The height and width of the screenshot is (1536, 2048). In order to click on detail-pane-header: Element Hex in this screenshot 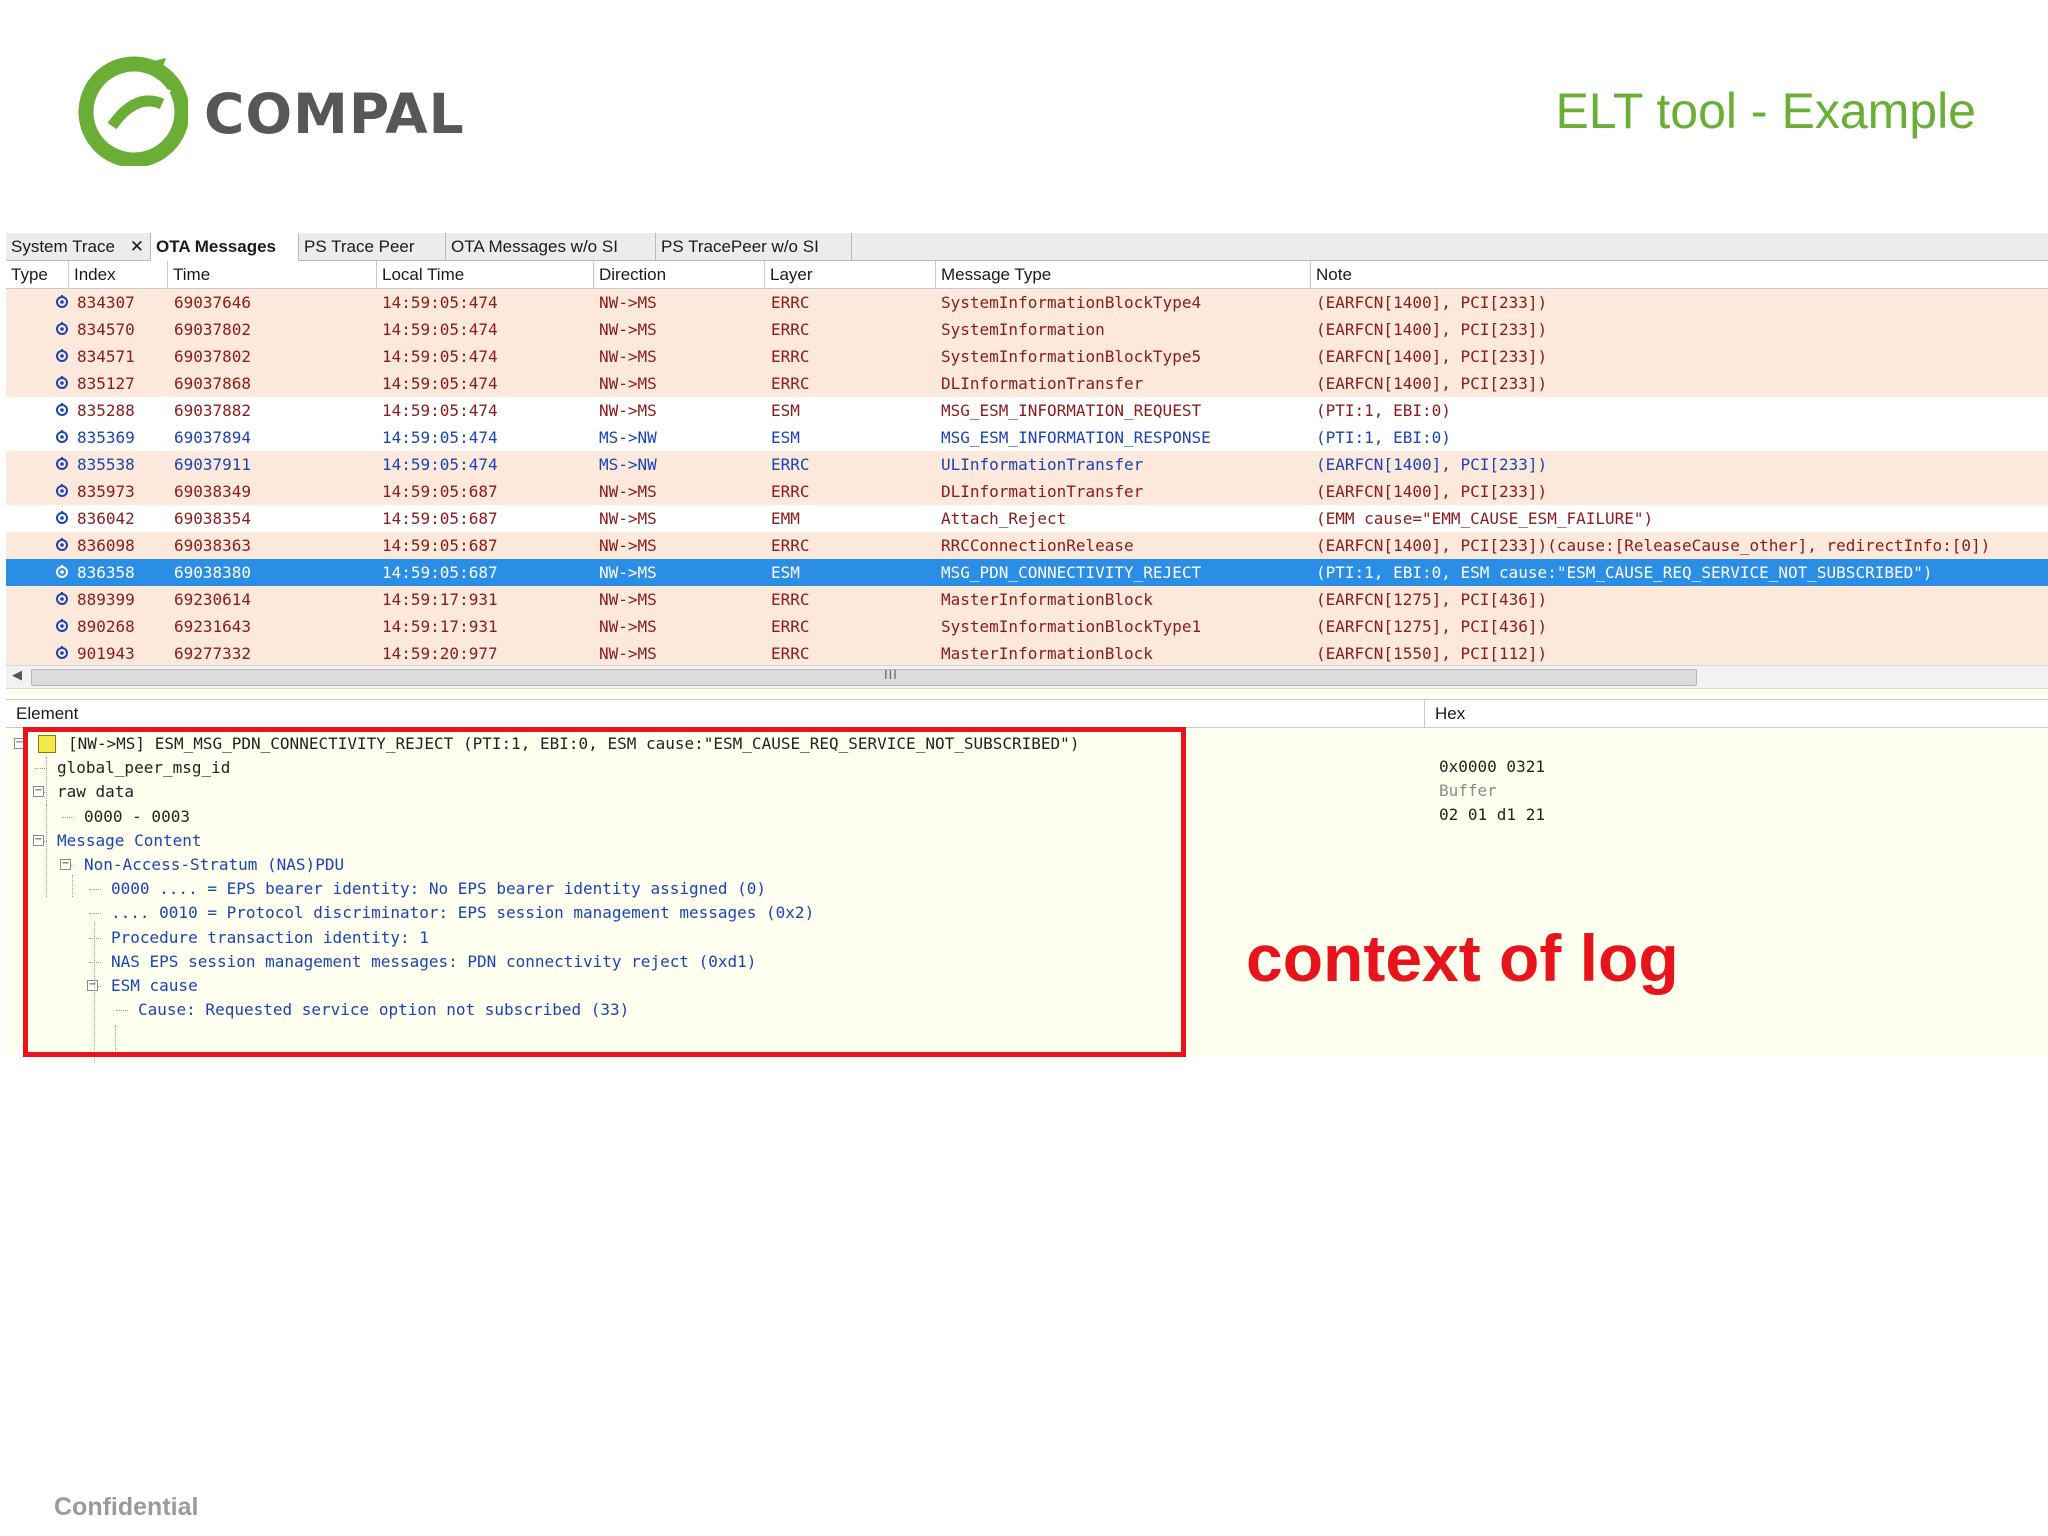, I will do `click(1027, 713)`.